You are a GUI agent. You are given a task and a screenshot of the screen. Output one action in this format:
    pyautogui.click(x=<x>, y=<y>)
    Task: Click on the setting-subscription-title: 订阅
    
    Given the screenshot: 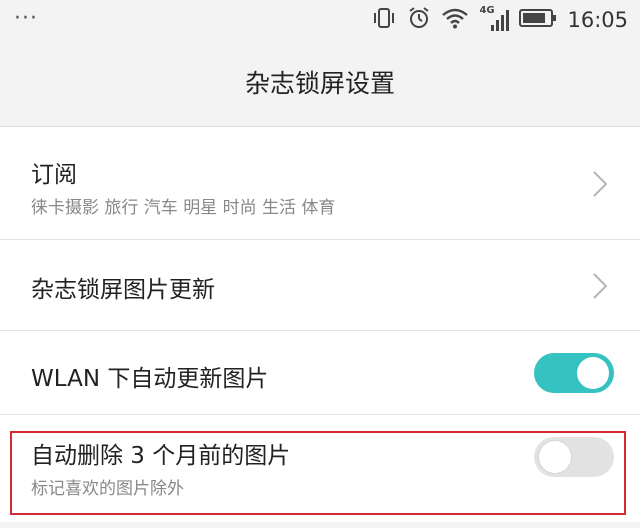 What is the action you would take?
    pyautogui.click(x=54, y=175)
    